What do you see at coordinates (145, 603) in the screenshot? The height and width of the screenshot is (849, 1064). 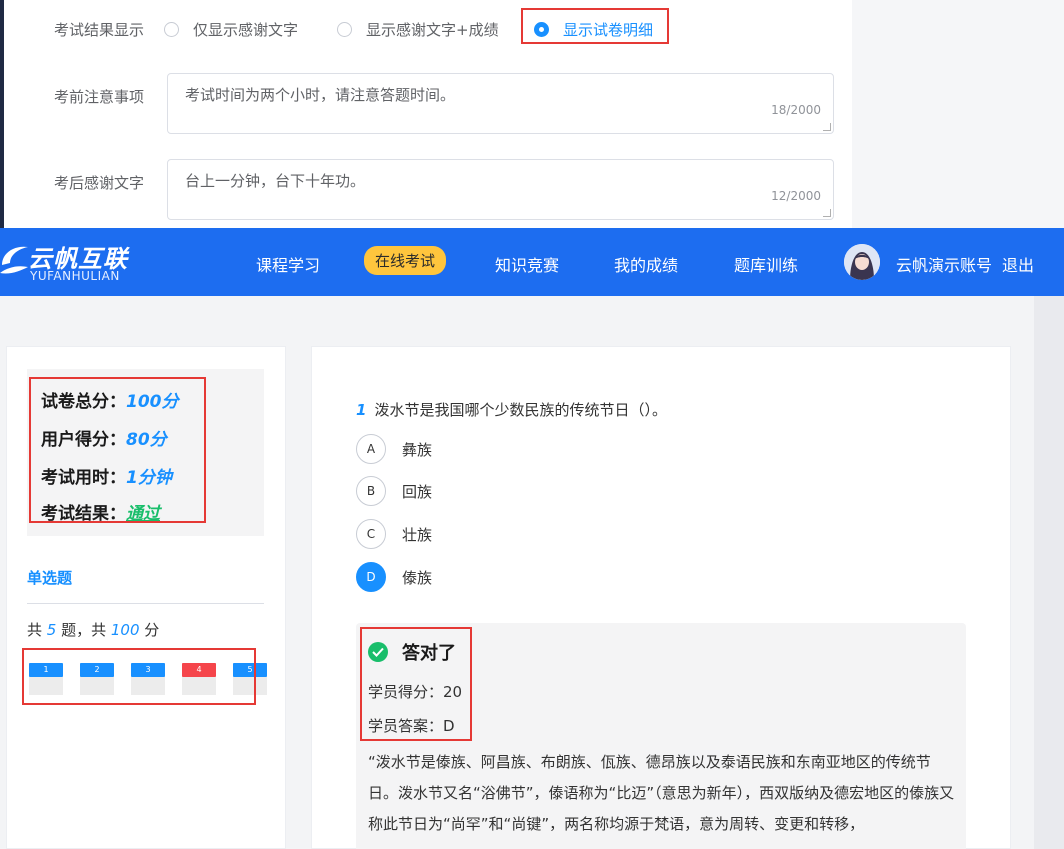 I see `divider` at bounding box center [145, 603].